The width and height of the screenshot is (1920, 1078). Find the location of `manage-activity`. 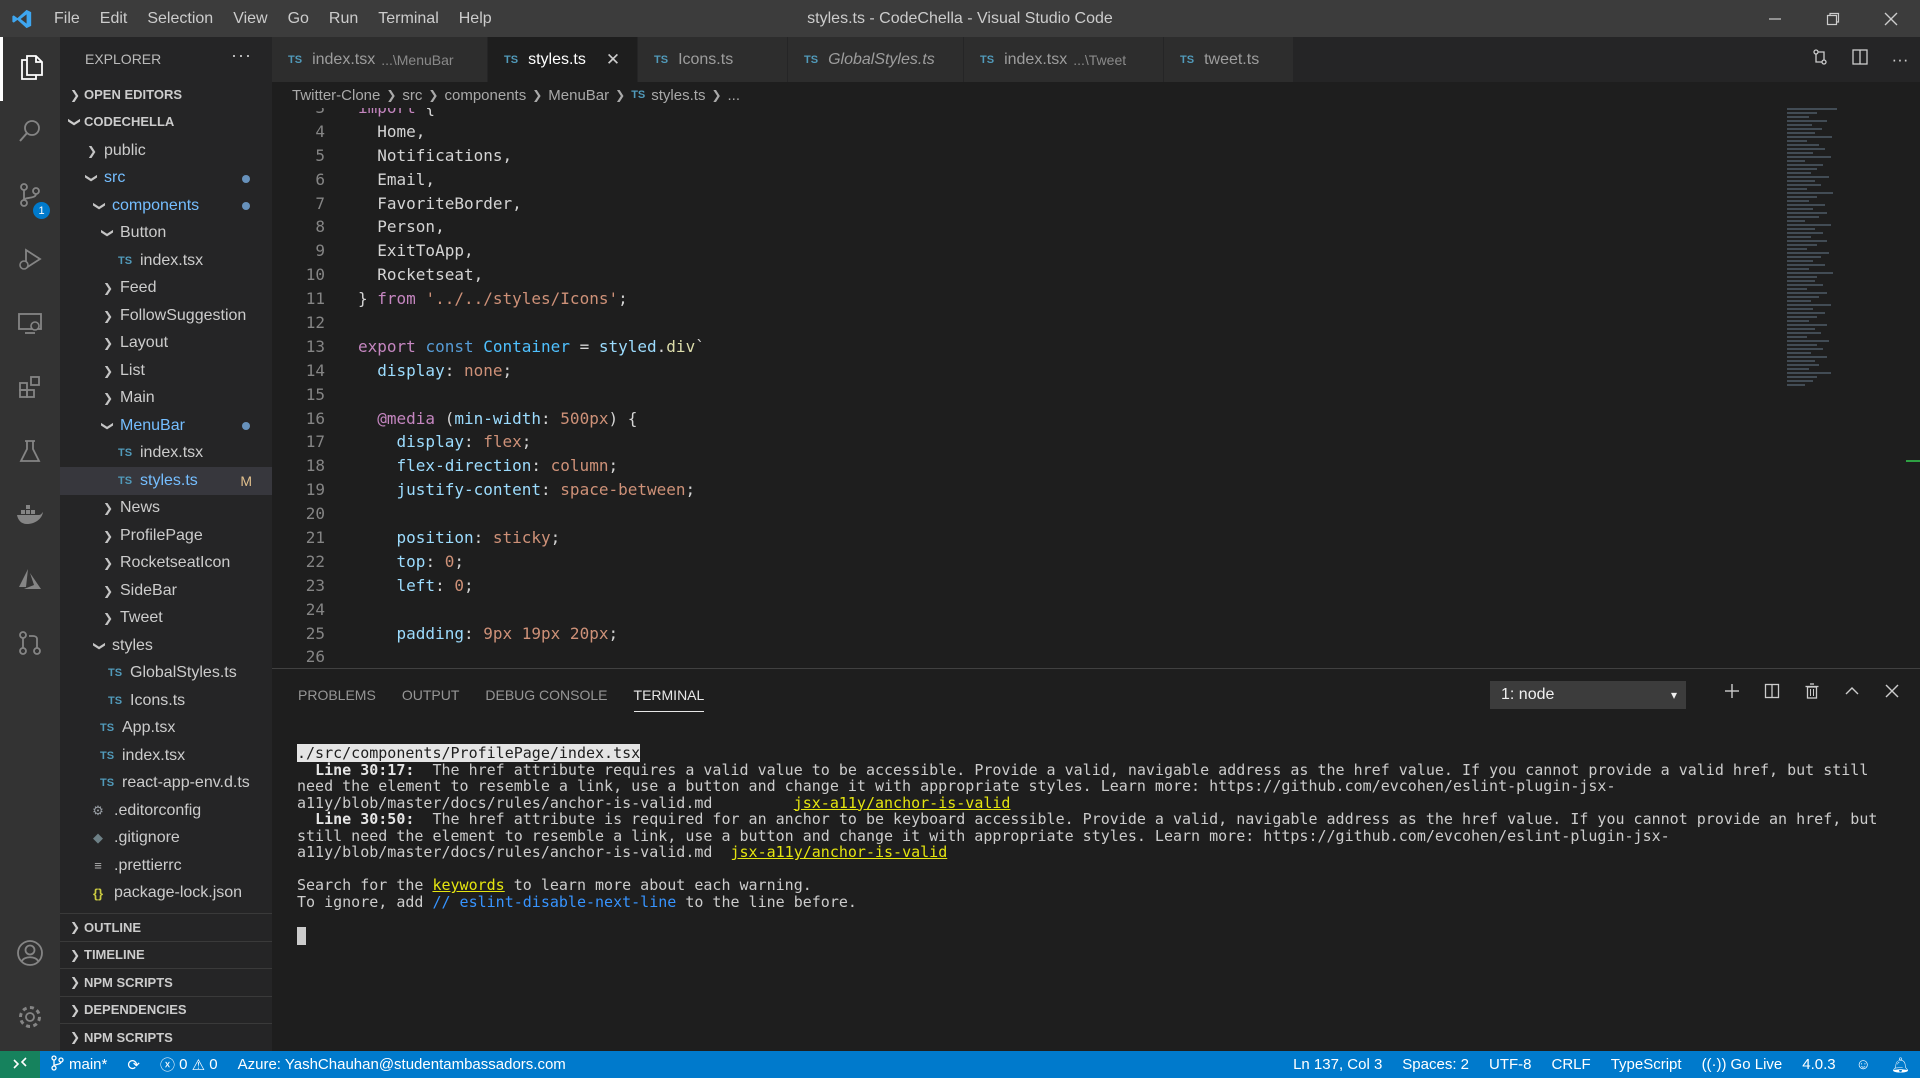

manage-activity is located at coordinates (30, 1019).